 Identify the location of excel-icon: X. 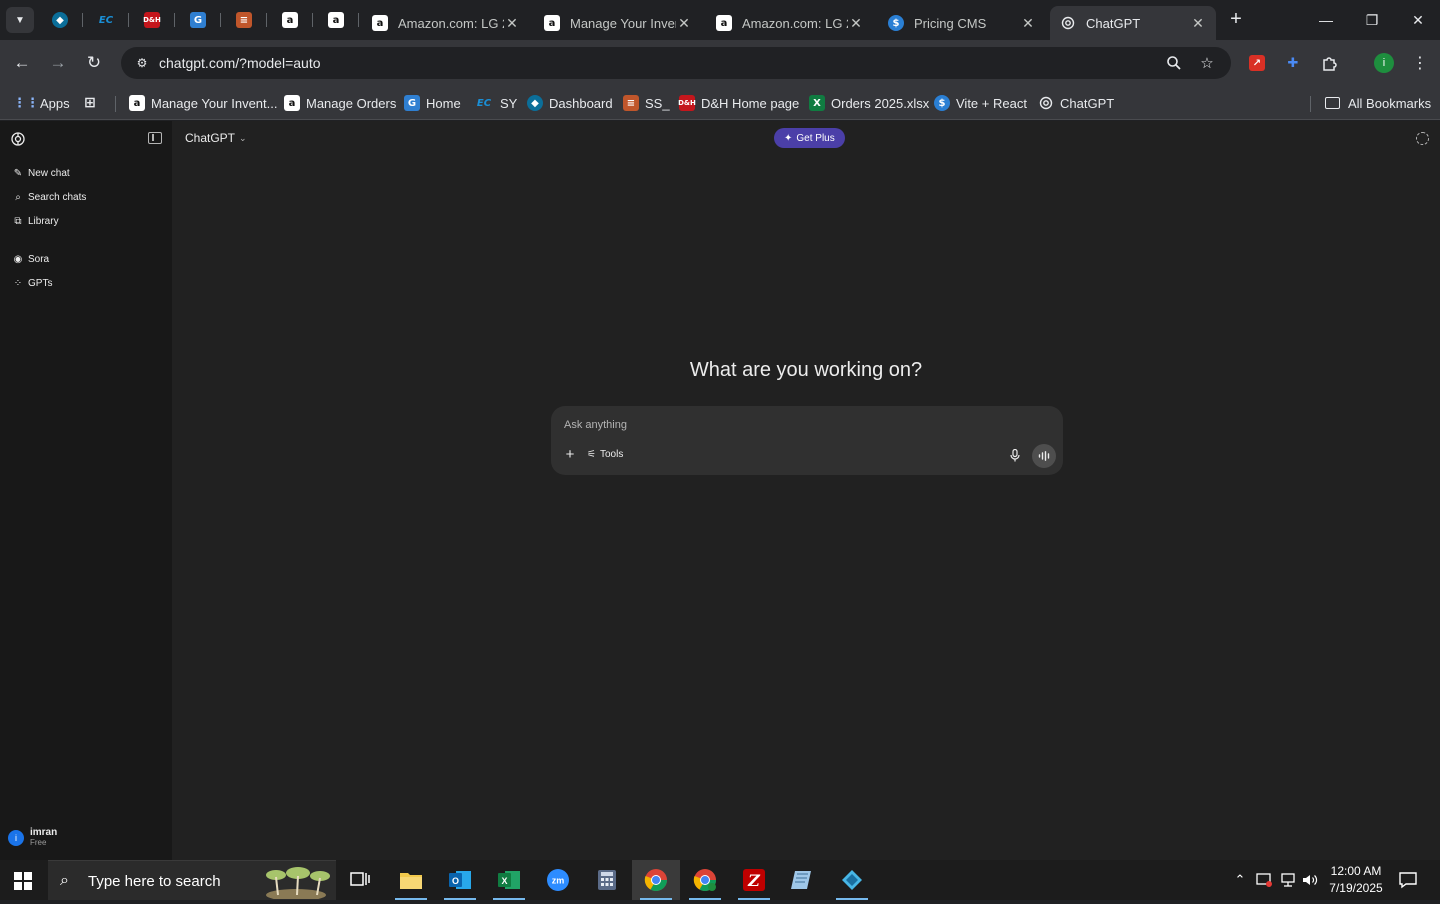
(509, 880).